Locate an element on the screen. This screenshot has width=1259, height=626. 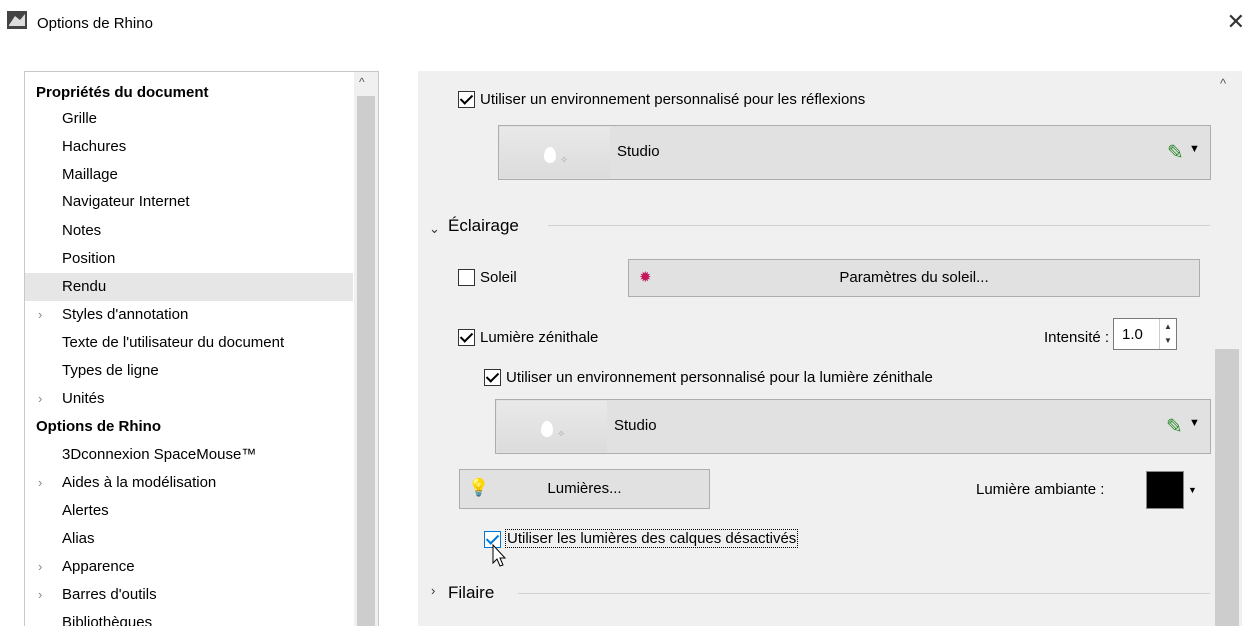
tree-item: Bibliothèques is located at coordinates (189, 617).